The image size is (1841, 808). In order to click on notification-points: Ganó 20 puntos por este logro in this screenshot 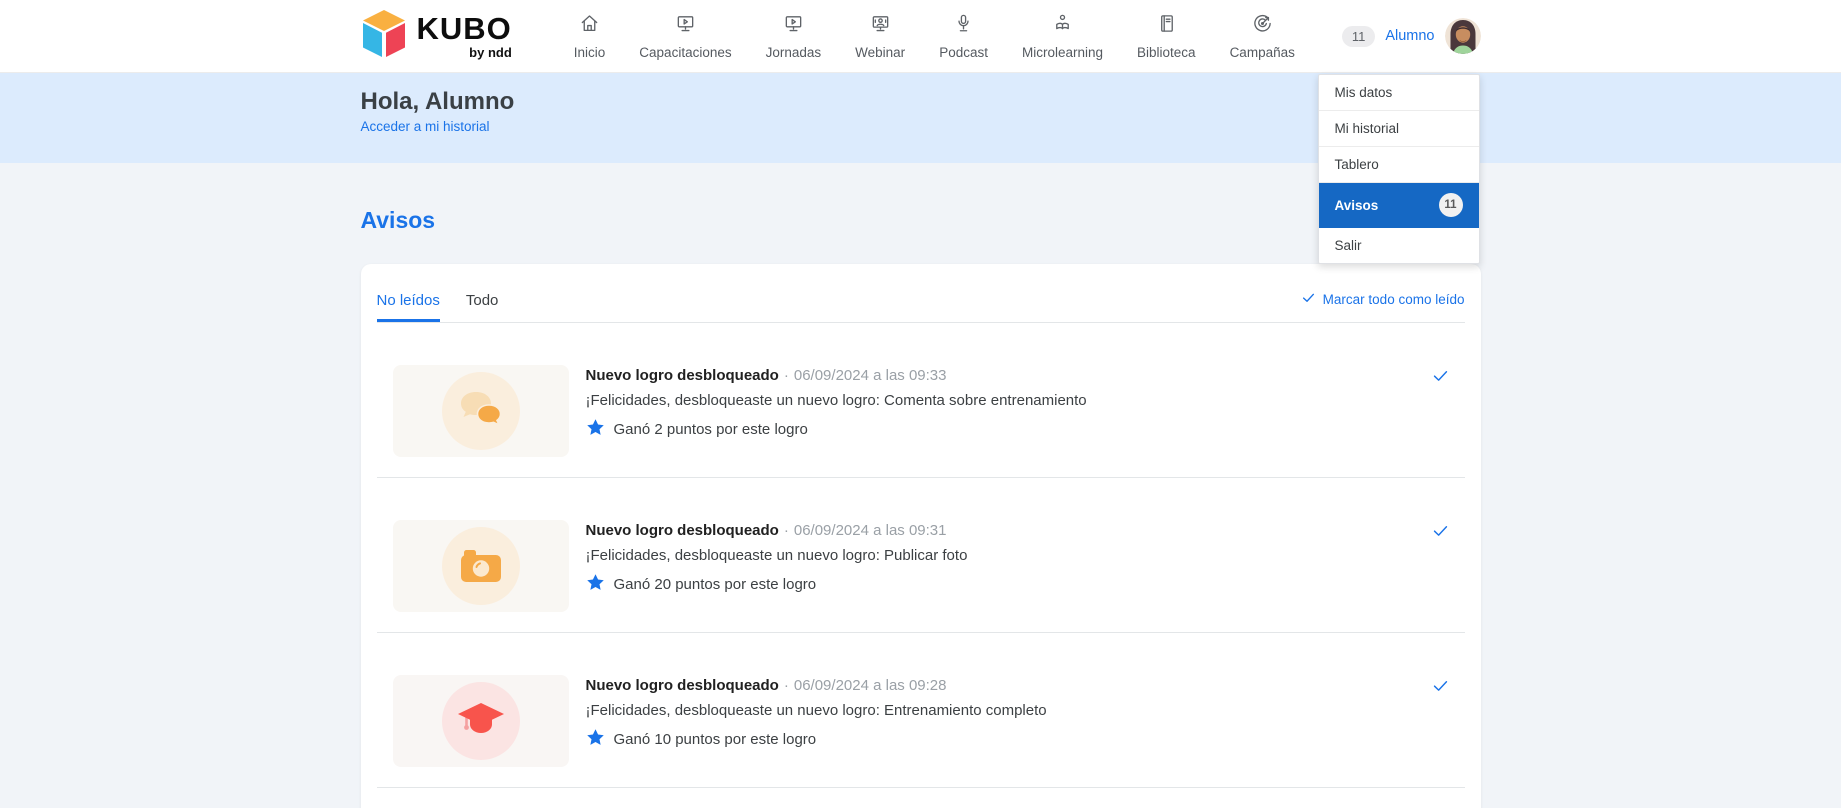, I will do `click(715, 584)`.